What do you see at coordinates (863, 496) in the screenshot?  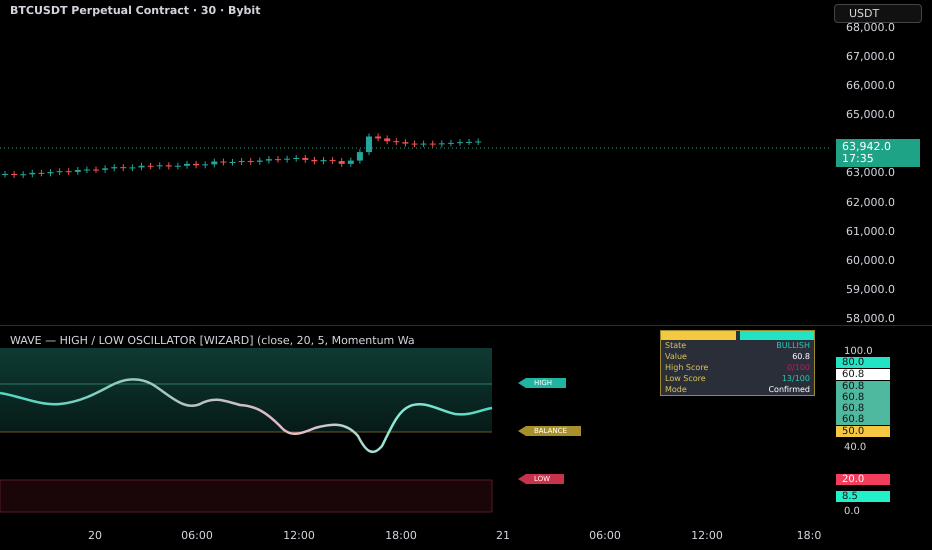 I see `axis-value-badge: 8.5` at bounding box center [863, 496].